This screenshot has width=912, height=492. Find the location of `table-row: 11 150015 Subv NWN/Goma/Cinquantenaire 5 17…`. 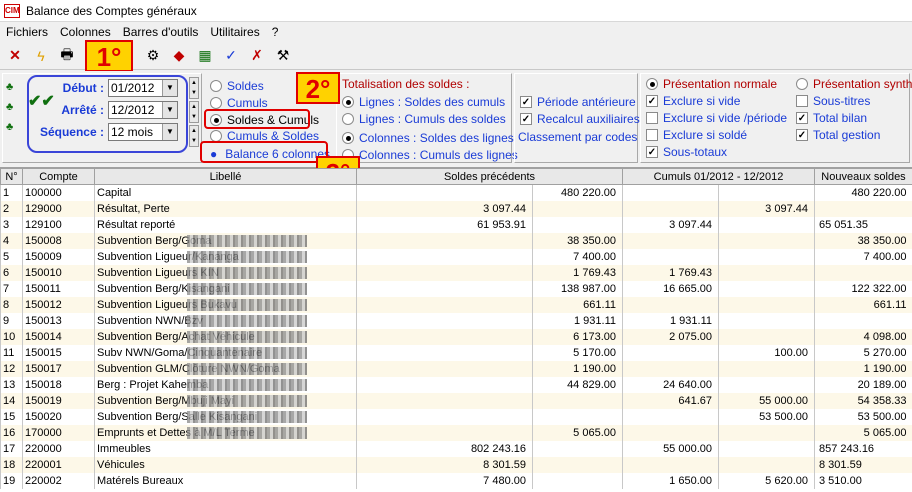

table-row: 11 150015 Subv NWN/Goma/Cinquantenaire 5 17… is located at coordinates (456, 352).